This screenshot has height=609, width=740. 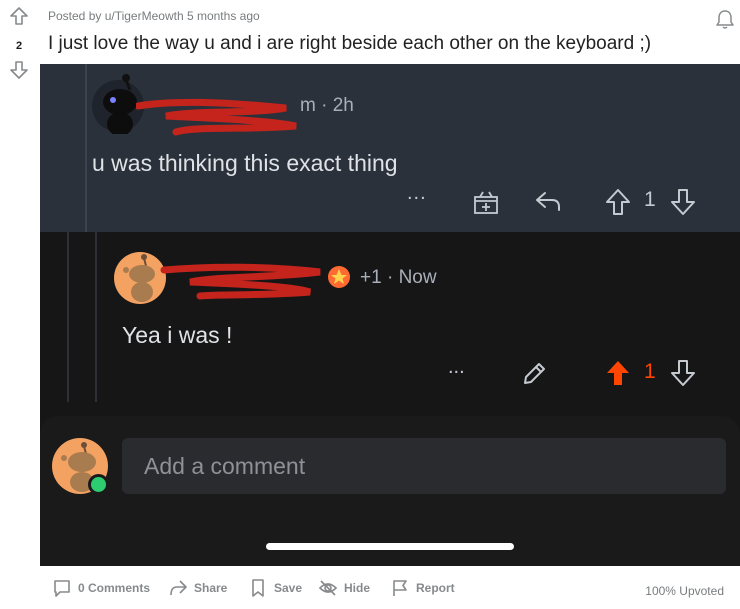 What do you see at coordinates (343, 105) in the screenshot?
I see `comment-time: 2h` at bounding box center [343, 105].